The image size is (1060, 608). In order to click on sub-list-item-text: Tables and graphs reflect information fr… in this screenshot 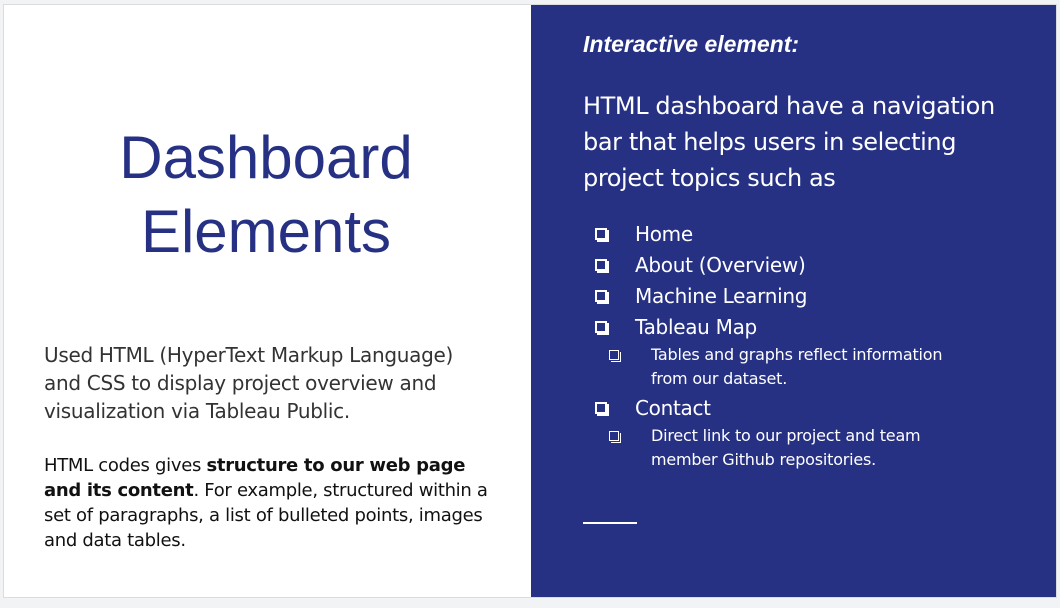, I will do `click(797, 366)`.